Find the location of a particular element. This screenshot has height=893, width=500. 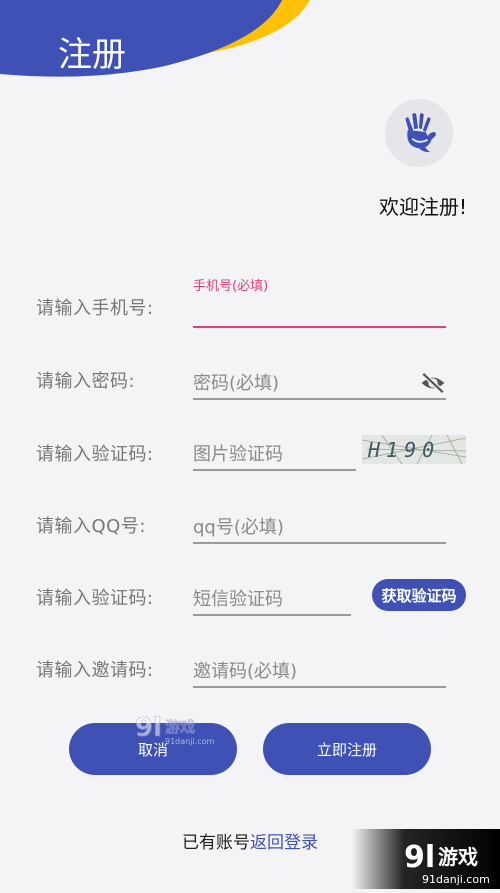

waving-hand-icon is located at coordinates (421, 133).